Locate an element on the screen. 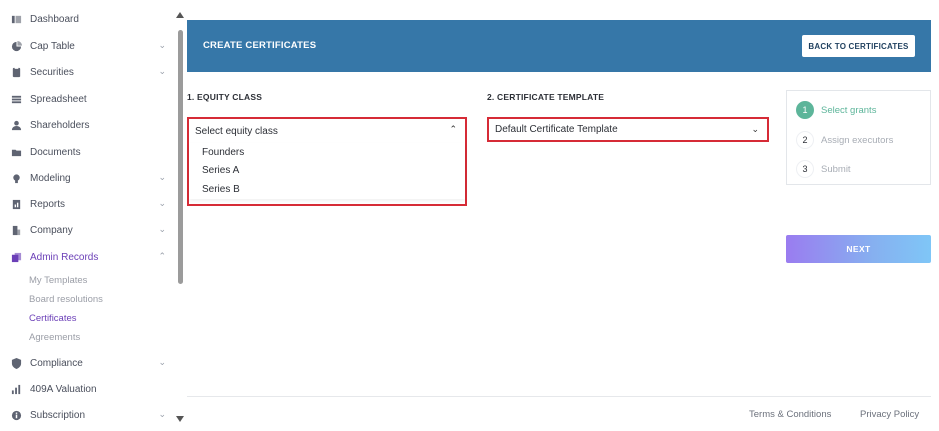  sidebar-item-label: 409A Valuation is located at coordinates (63, 389).